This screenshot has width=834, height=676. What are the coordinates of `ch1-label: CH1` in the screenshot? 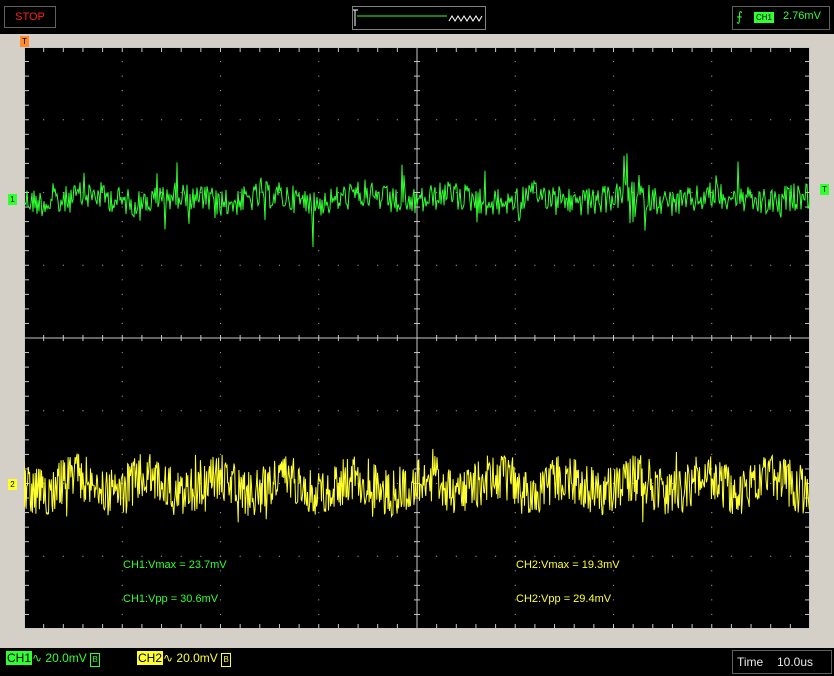 It's located at (19, 658).